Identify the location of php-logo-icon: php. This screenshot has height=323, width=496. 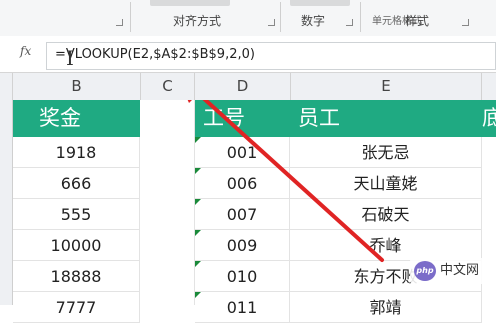
(425, 271).